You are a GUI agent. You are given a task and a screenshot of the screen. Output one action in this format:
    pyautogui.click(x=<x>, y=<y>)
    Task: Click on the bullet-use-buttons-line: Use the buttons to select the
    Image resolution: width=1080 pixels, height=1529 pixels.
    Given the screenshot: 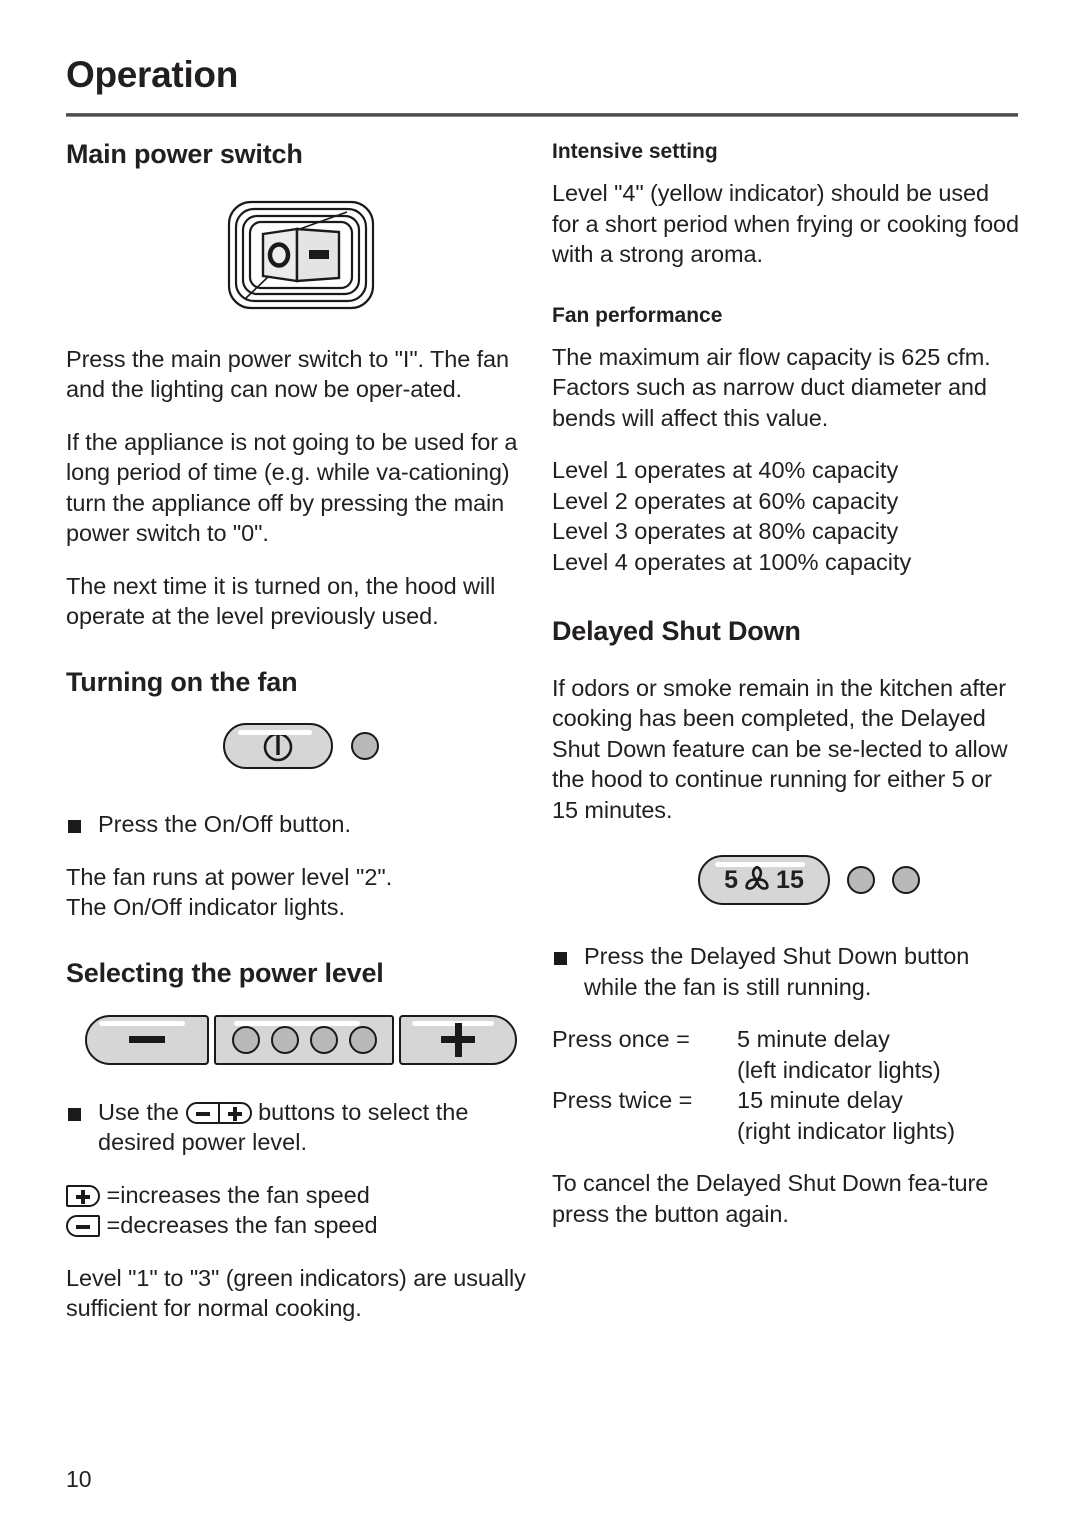 What is the action you would take?
    pyautogui.click(x=283, y=1112)
    